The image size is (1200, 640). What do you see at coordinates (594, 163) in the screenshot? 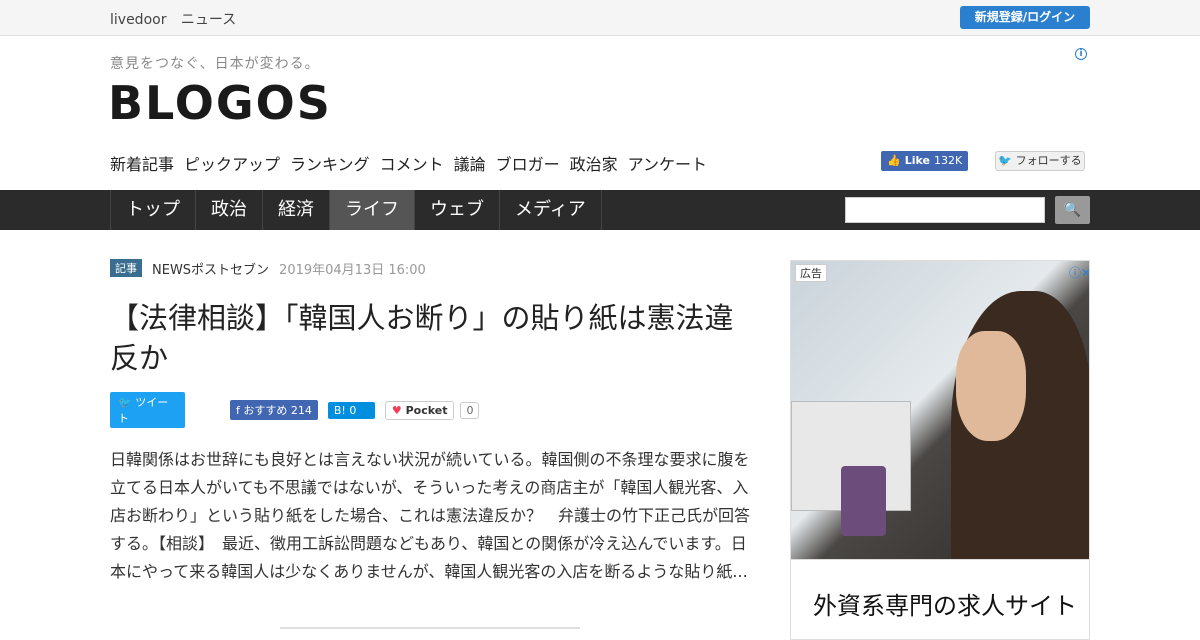
I see `subnav-item-politician: 政治家` at bounding box center [594, 163].